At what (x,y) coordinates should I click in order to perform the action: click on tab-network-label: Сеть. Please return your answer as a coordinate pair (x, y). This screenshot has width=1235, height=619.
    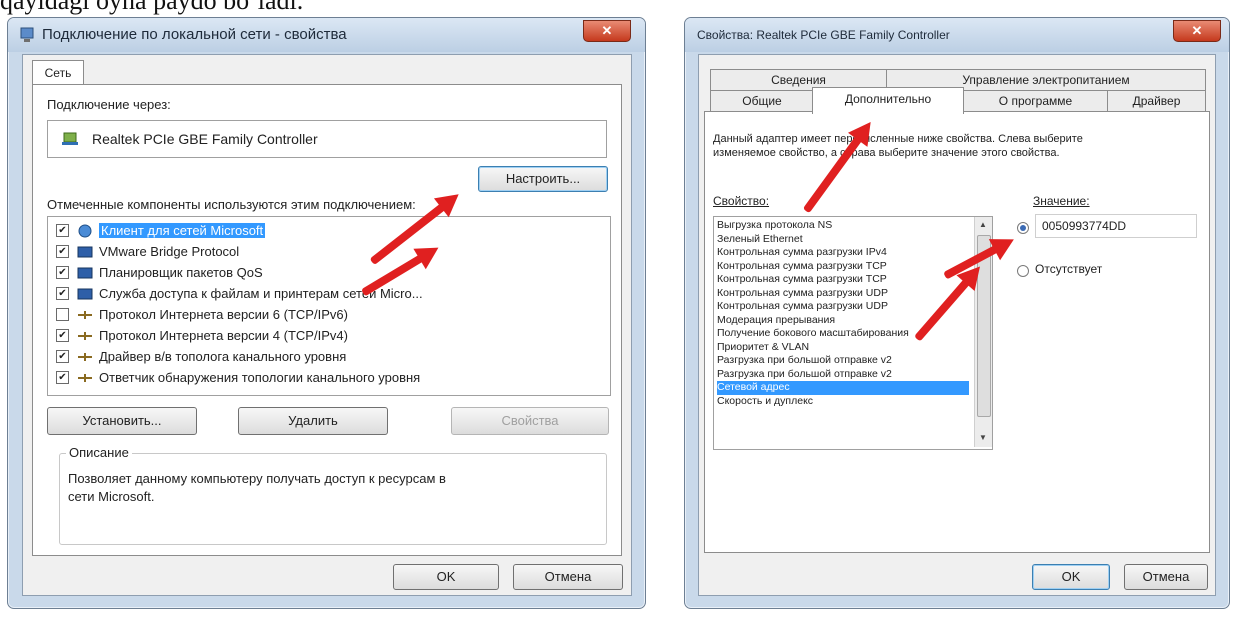
    Looking at the image, I should click on (58, 73).